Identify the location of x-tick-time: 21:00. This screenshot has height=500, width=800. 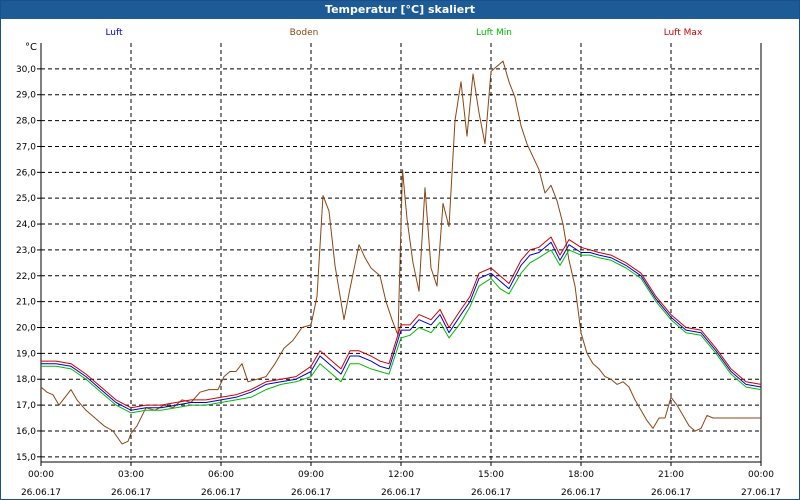
(671, 475).